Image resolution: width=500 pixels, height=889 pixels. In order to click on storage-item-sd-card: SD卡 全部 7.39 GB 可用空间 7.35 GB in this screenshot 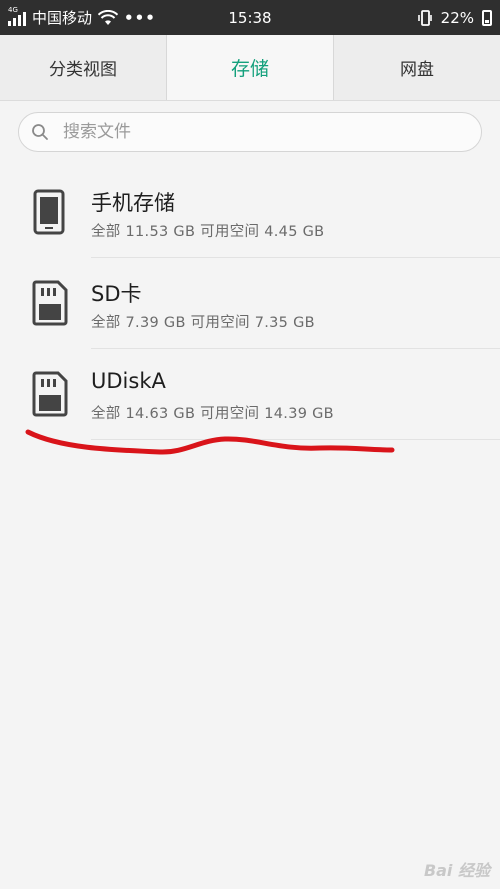, I will do `click(250, 303)`.